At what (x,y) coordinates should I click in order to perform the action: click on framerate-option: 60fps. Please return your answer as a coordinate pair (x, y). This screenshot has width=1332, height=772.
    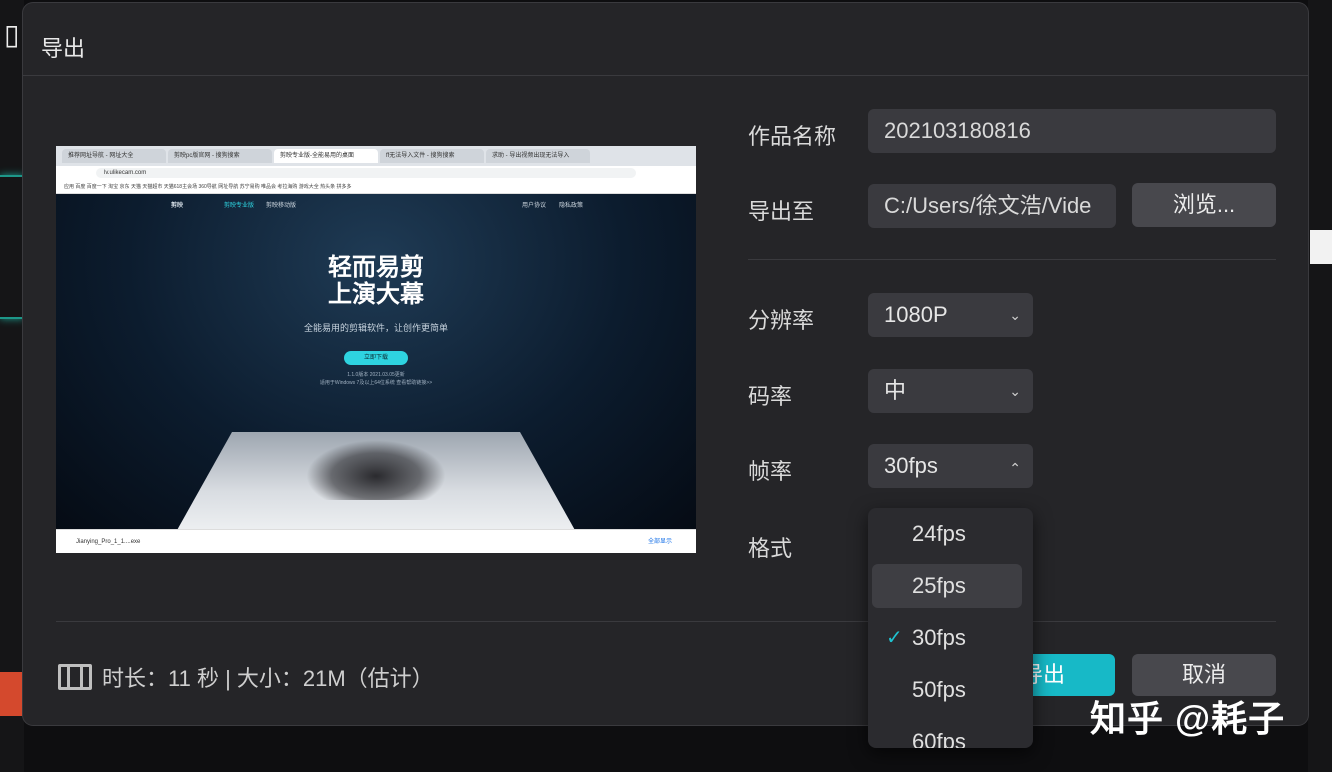
    Looking at the image, I should click on (947, 734).